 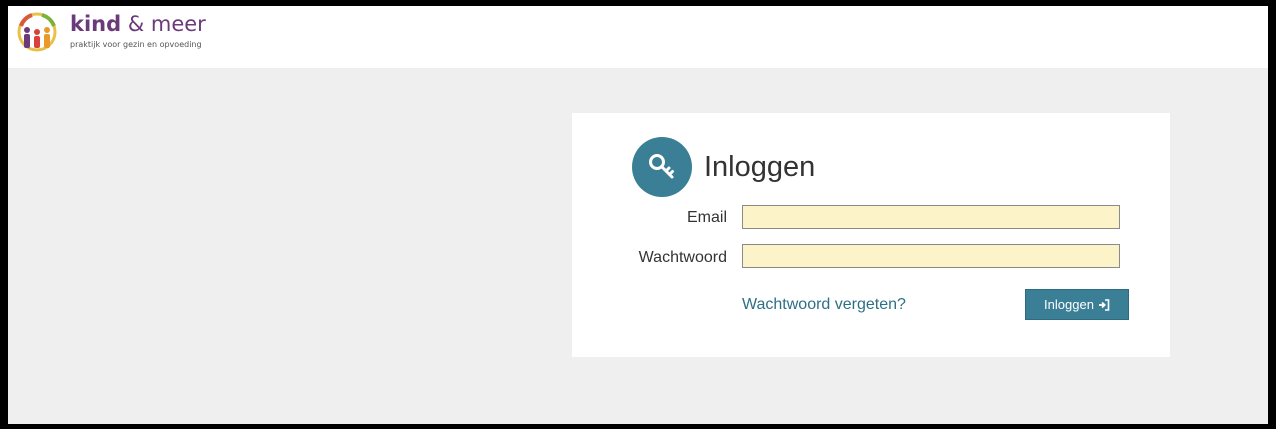 I want to click on login-button: Inloggen, so click(x=1077, y=304).